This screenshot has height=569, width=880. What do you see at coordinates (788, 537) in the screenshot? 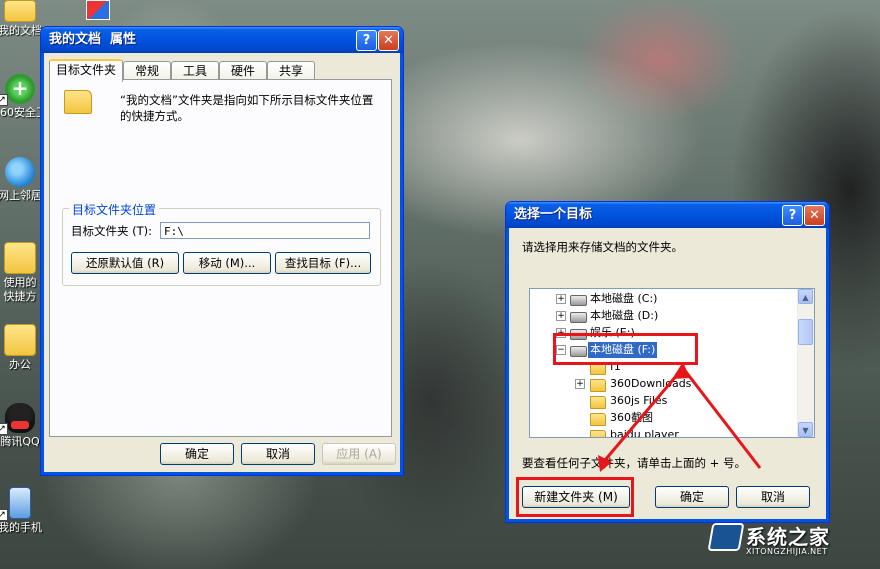
I see `watermark-title: 系统之家` at bounding box center [788, 537].